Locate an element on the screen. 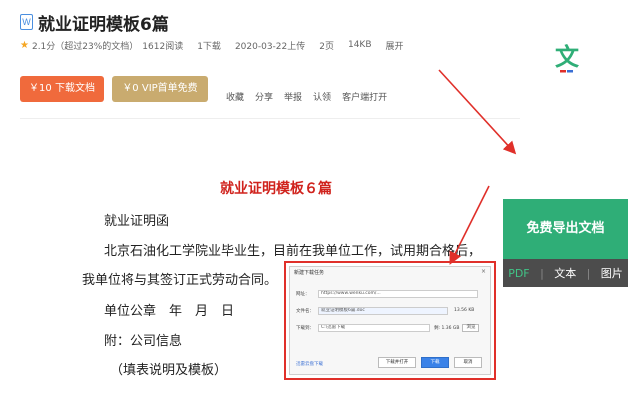 The image size is (640, 400). dialog-title: 新建下载任务 × is located at coordinates (390, 272).